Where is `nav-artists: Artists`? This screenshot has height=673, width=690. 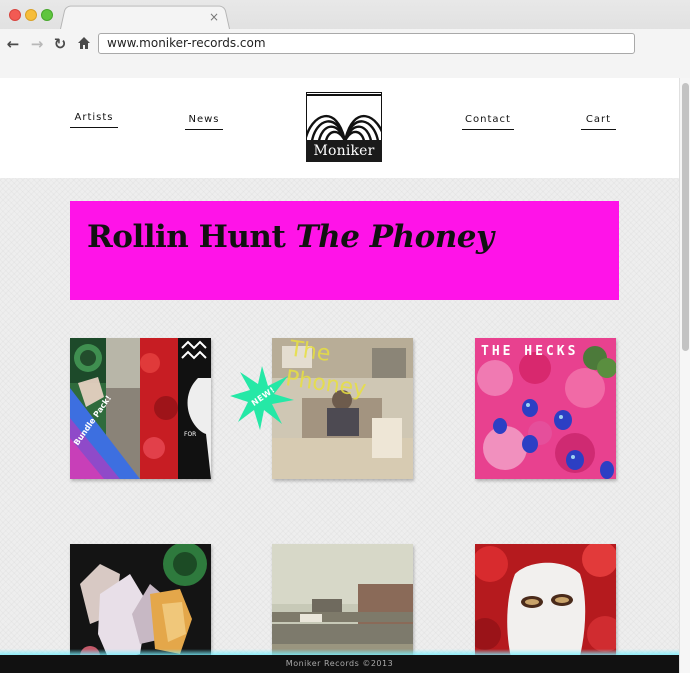 nav-artists: Artists is located at coordinates (94, 120).